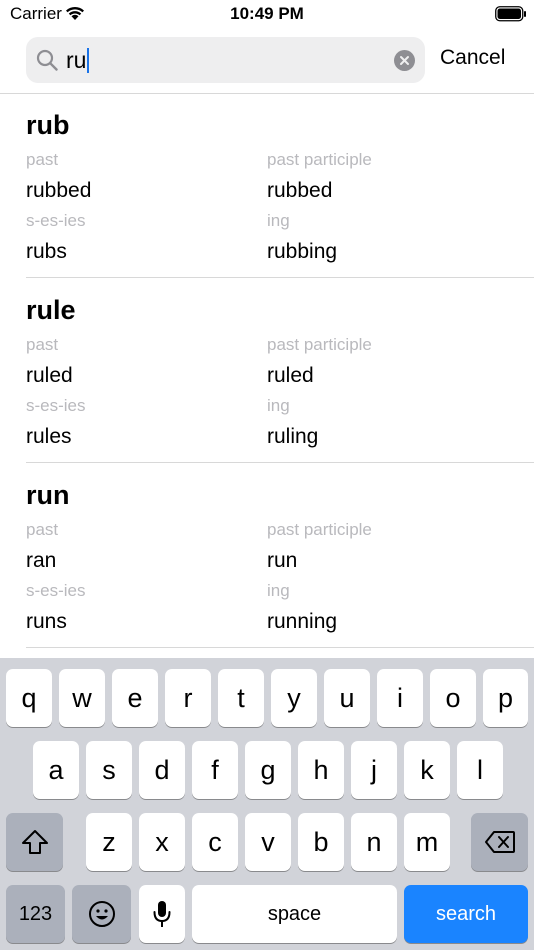 Image resolution: width=534 pixels, height=950 pixels. What do you see at coordinates (188, 698) in the screenshot?
I see `key-r: r` at bounding box center [188, 698].